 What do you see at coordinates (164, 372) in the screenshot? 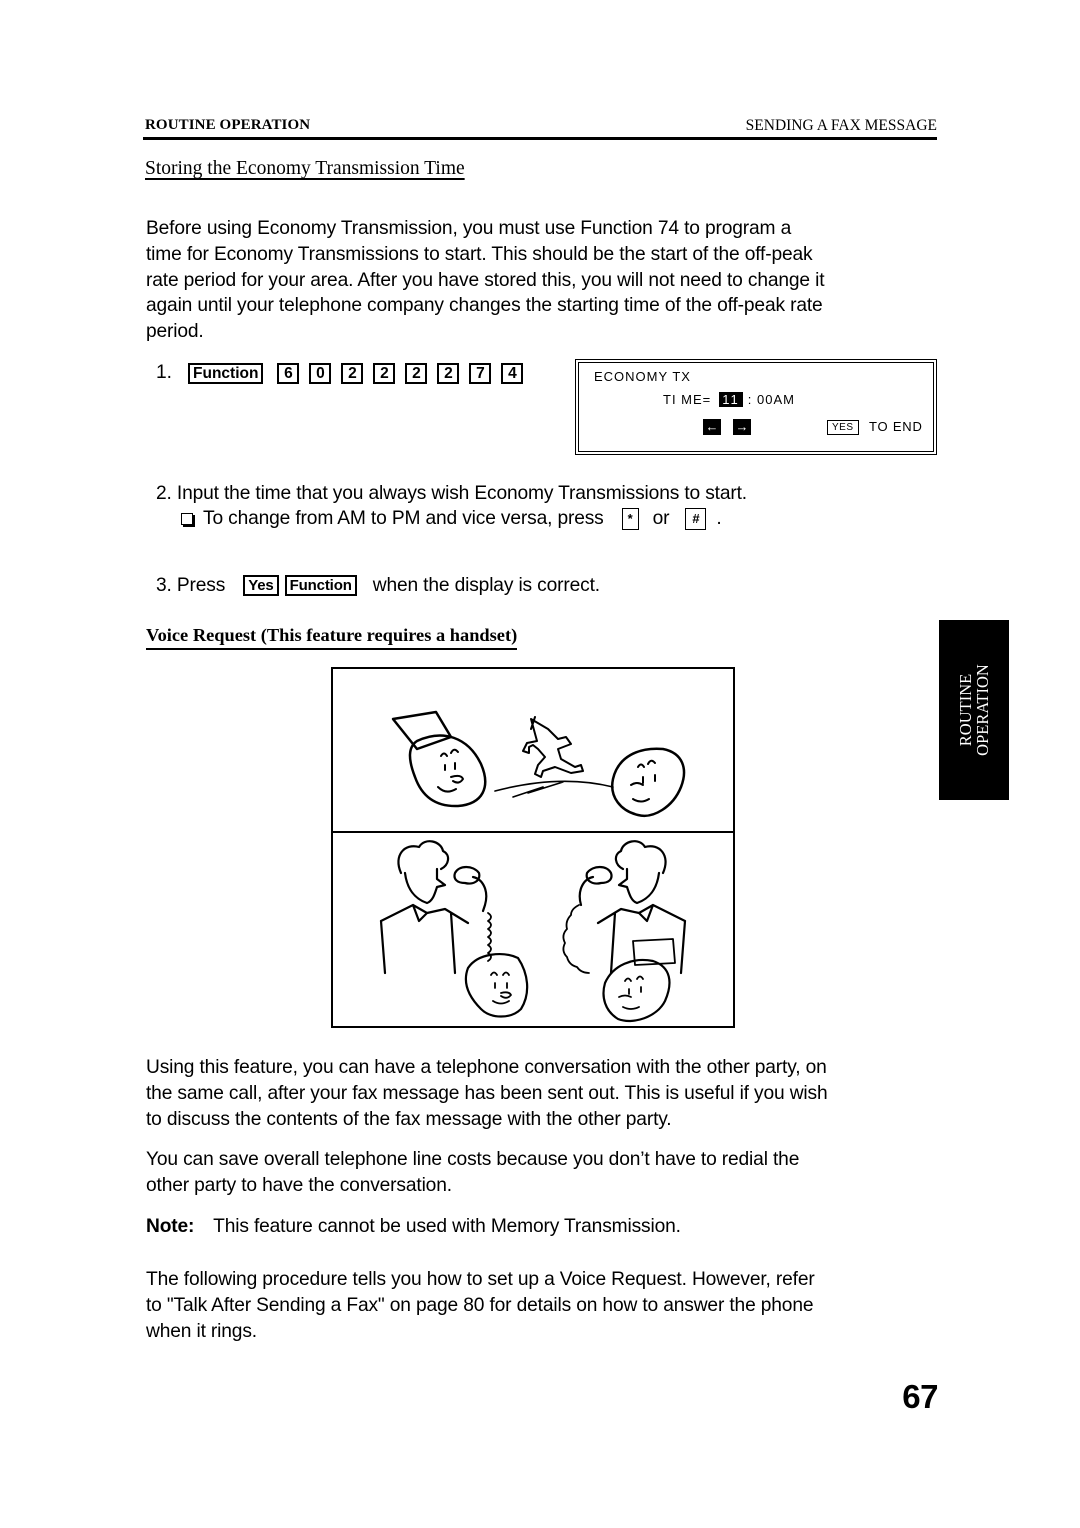
I see `step-number: 1.` at bounding box center [164, 372].